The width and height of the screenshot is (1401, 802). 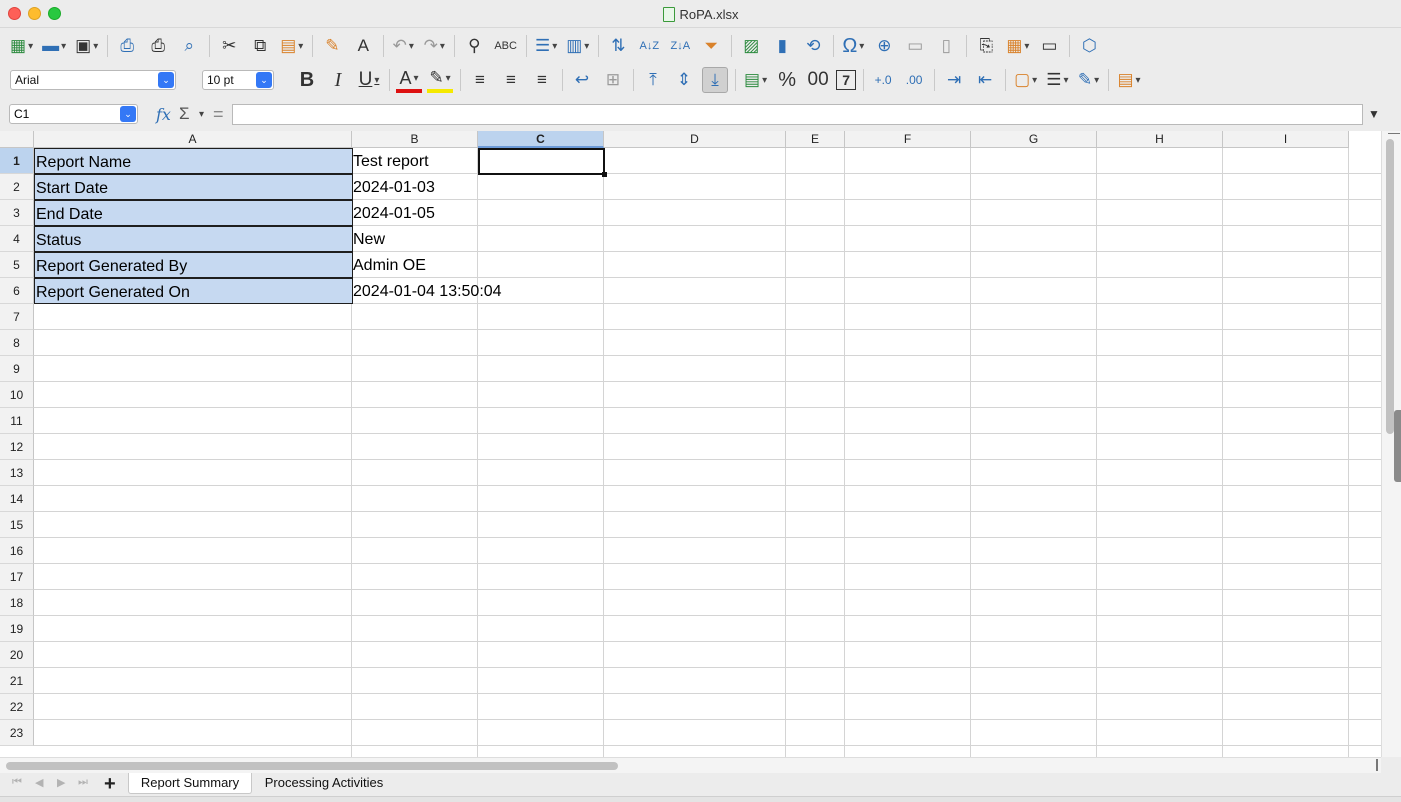 What do you see at coordinates (818, 80) in the screenshot?
I see `number-format-button: 00` at bounding box center [818, 80].